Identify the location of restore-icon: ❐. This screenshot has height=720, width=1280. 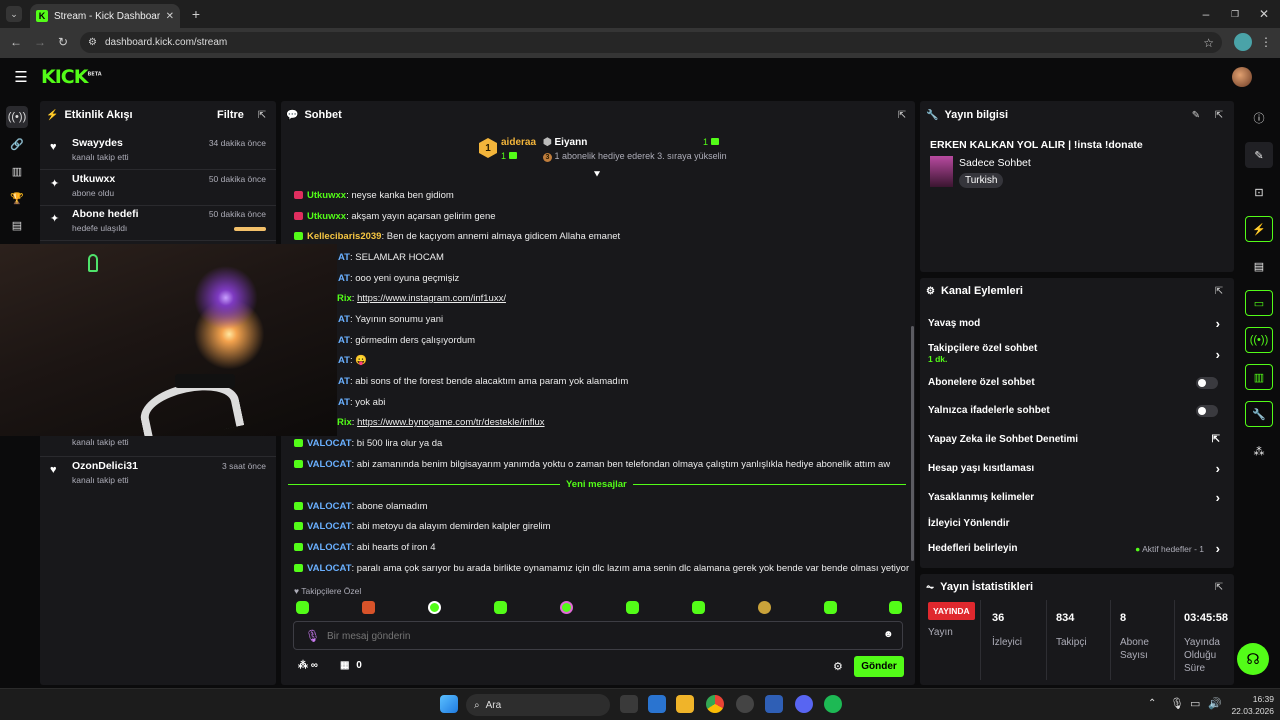
(1235, 14).